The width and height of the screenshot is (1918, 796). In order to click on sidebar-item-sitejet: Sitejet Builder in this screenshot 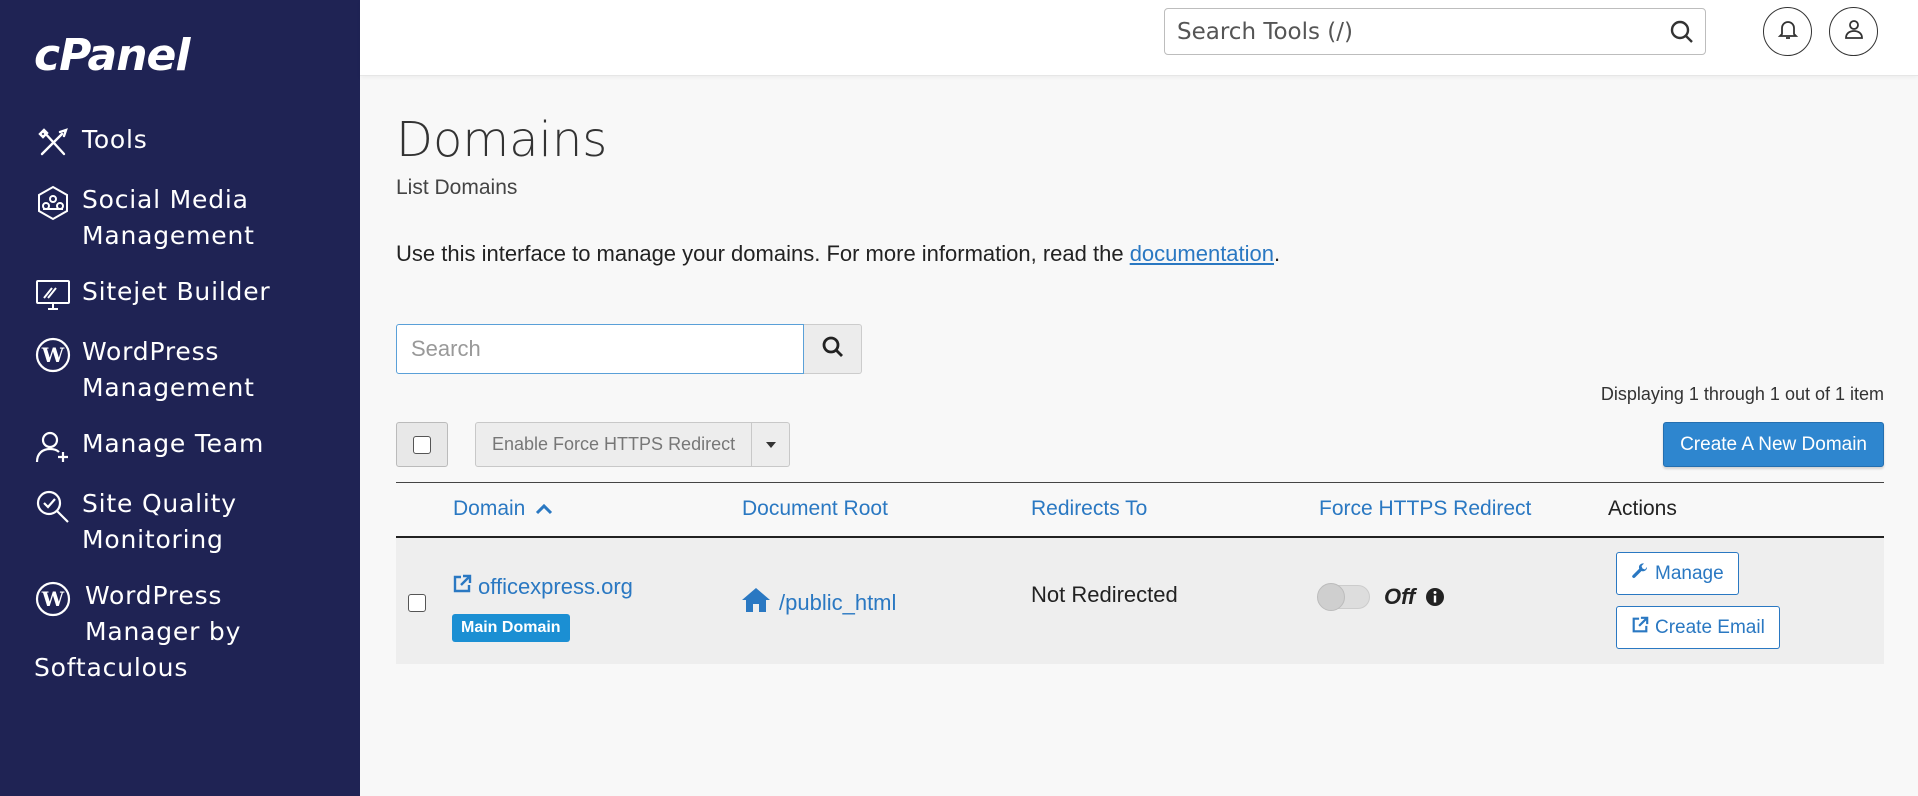, I will do `click(189, 294)`.